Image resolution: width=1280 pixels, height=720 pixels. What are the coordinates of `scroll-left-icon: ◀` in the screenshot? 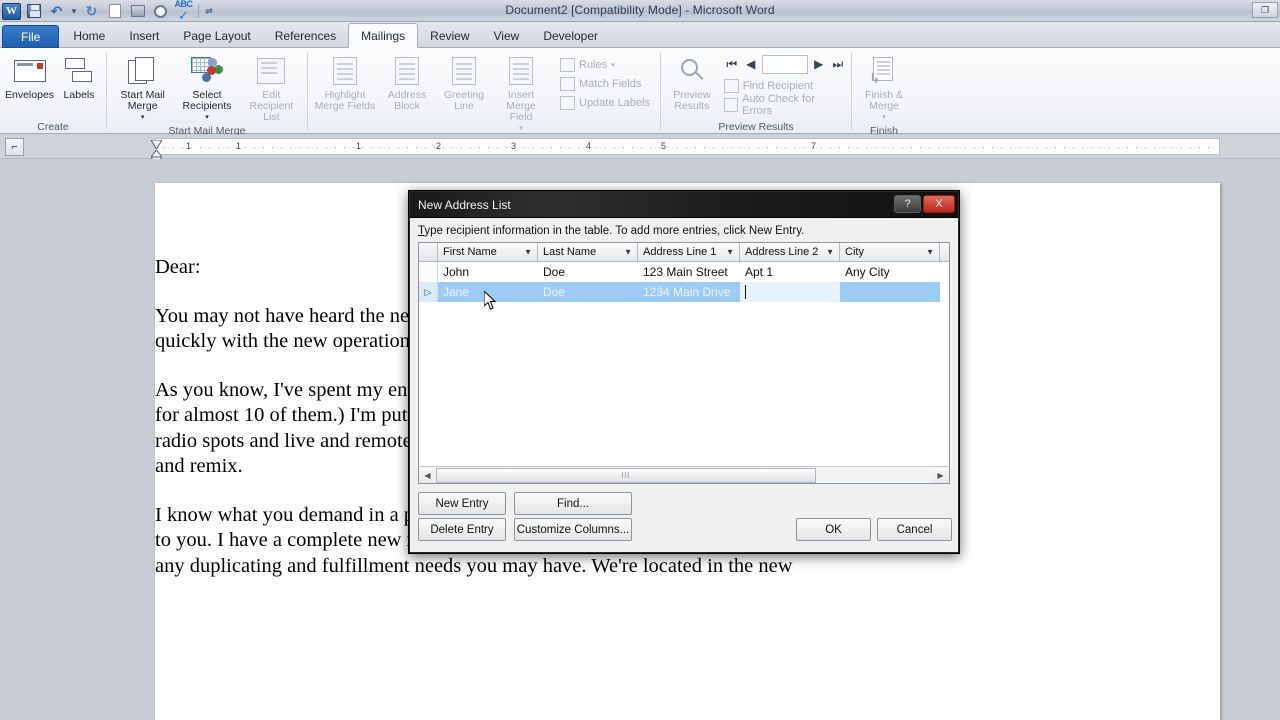 It's located at (427, 475).